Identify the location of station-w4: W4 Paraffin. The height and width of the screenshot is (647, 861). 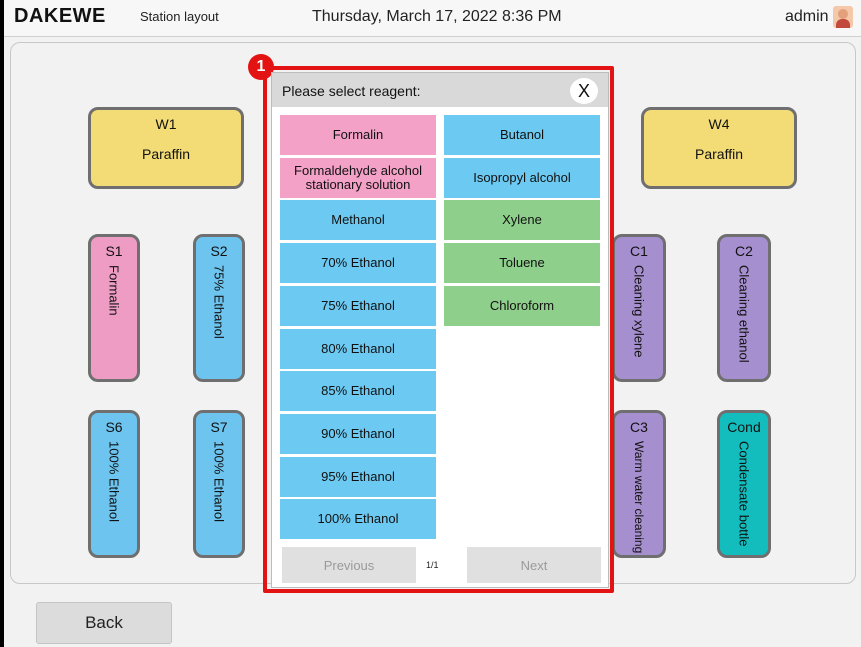
(719, 148).